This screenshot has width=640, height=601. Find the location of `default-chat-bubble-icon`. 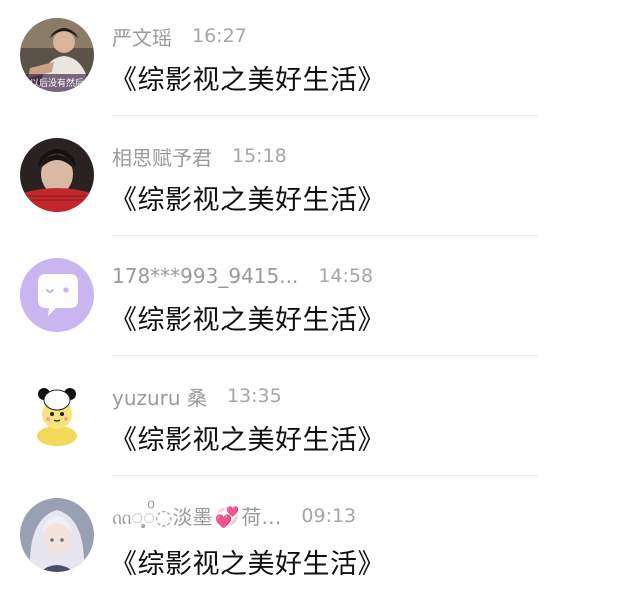

default-chat-bubble-icon is located at coordinates (57, 295).